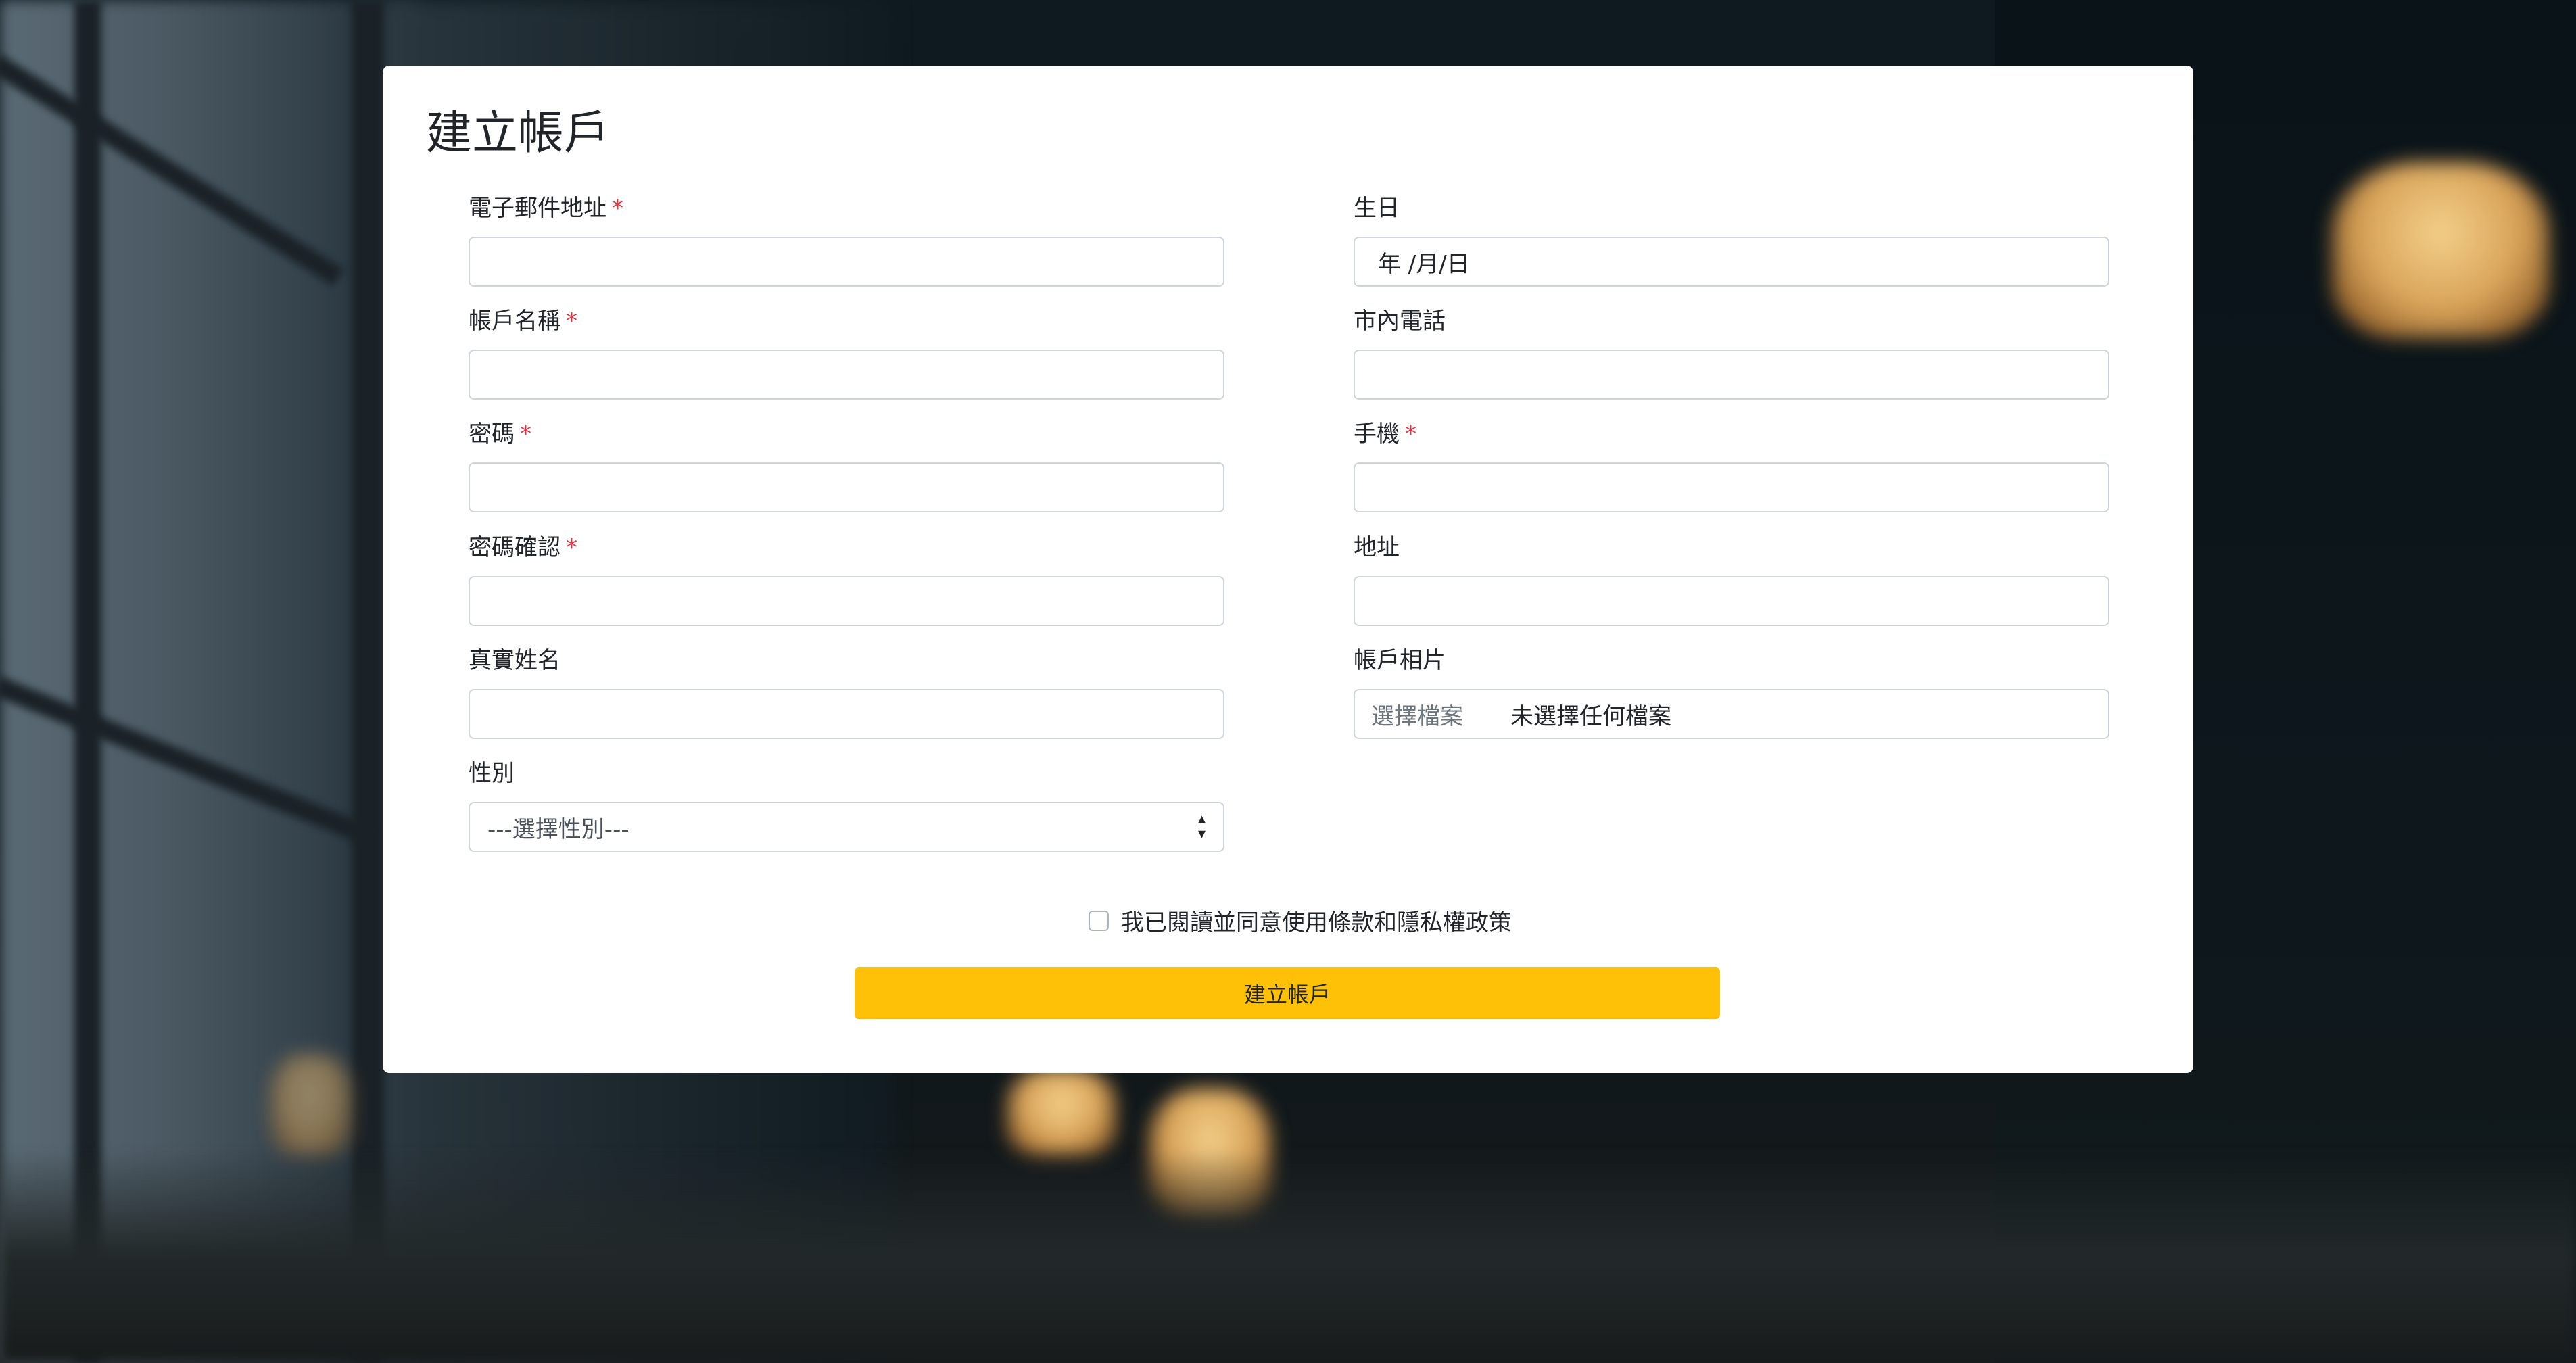  I want to click on terms-row: 我已閱讀並同意使用條款和隱私權政策, so click(1300, 921).